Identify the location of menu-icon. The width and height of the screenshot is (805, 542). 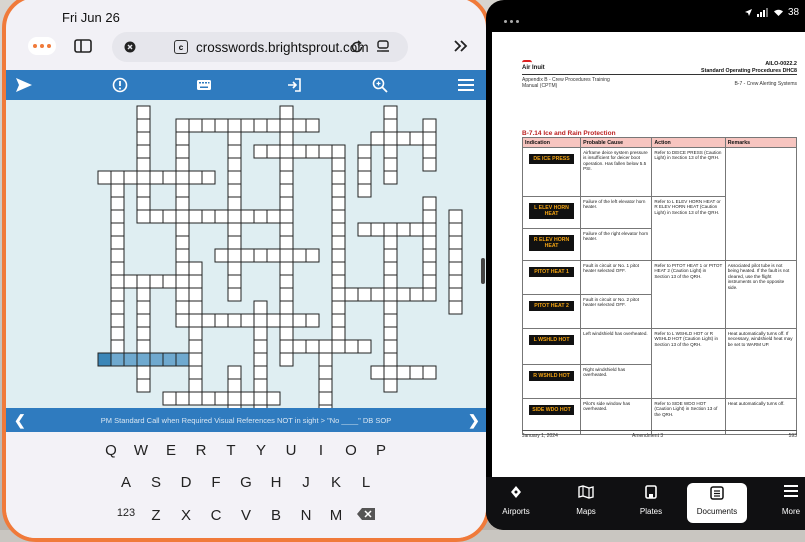
(466, 85).